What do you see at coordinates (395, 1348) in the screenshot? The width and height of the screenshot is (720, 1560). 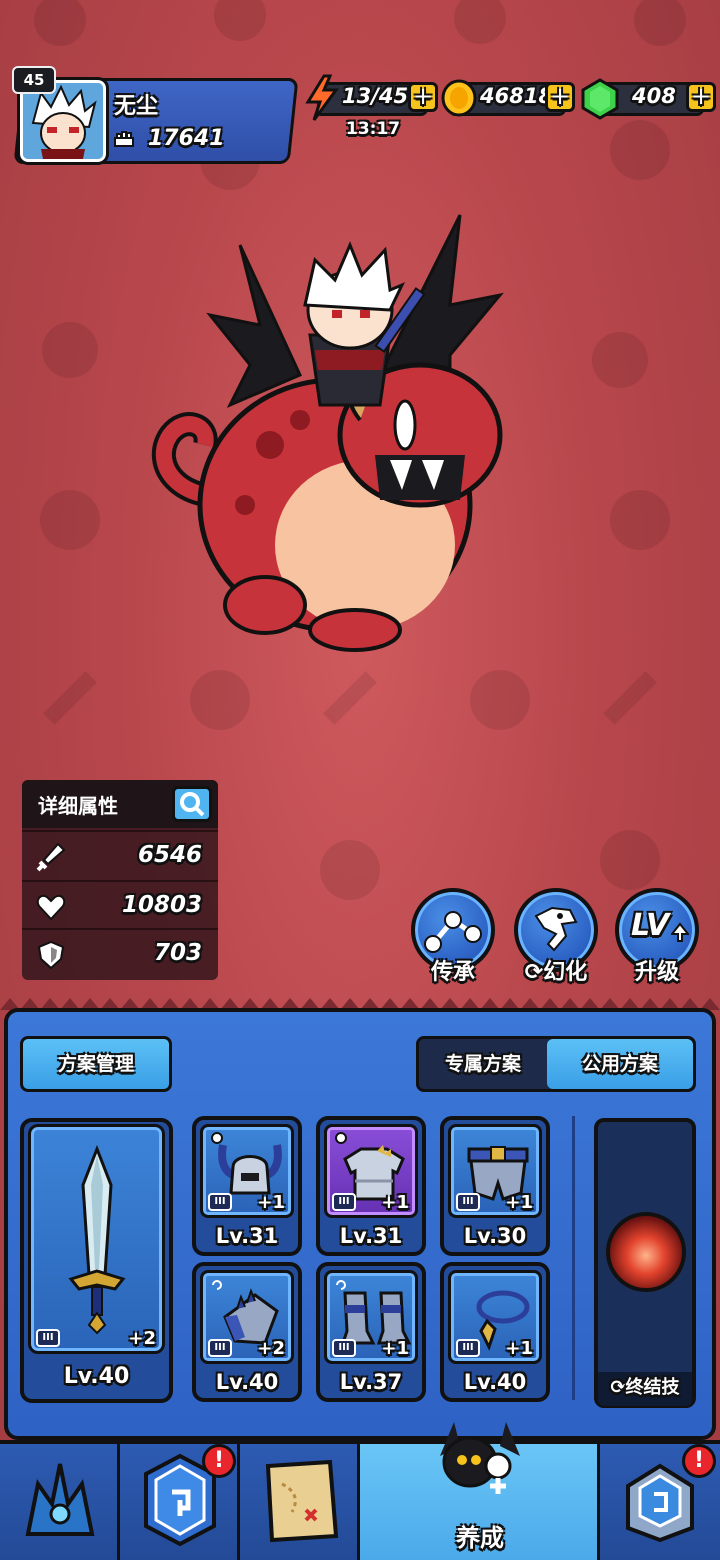 I see `boots-enhance-level: +1` at bounding box center [395, 1348].